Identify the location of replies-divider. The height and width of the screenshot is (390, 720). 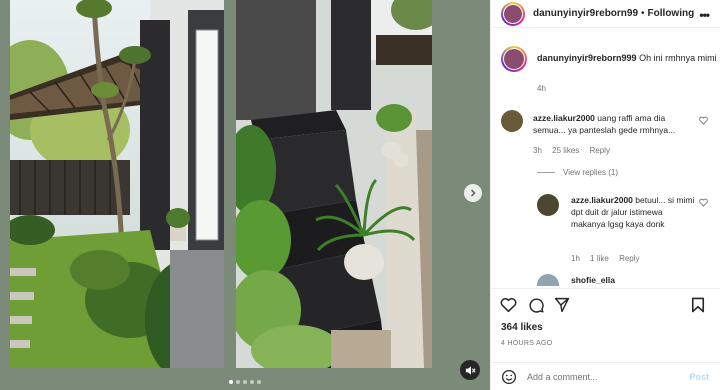
(546, 172).